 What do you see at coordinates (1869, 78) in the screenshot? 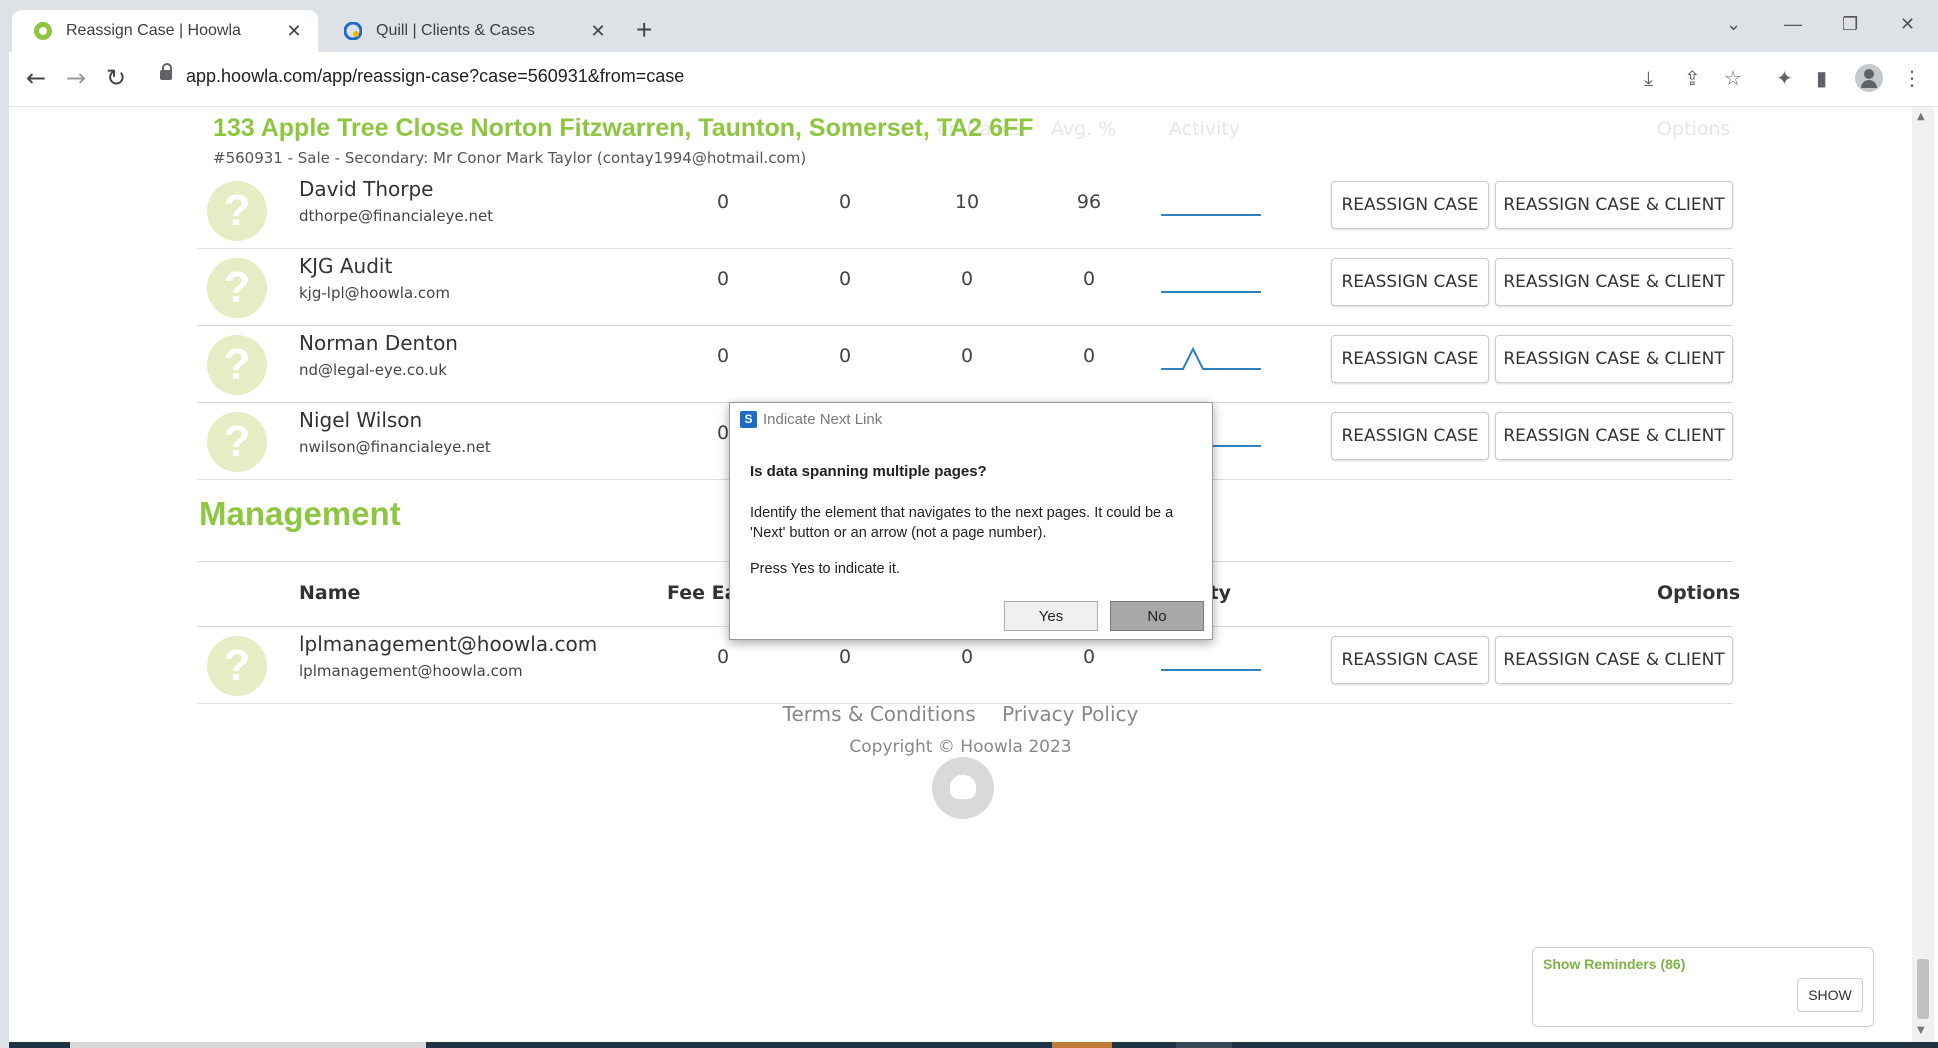
I see `profile-avatar-icon` at bounding box center [1869, 78].